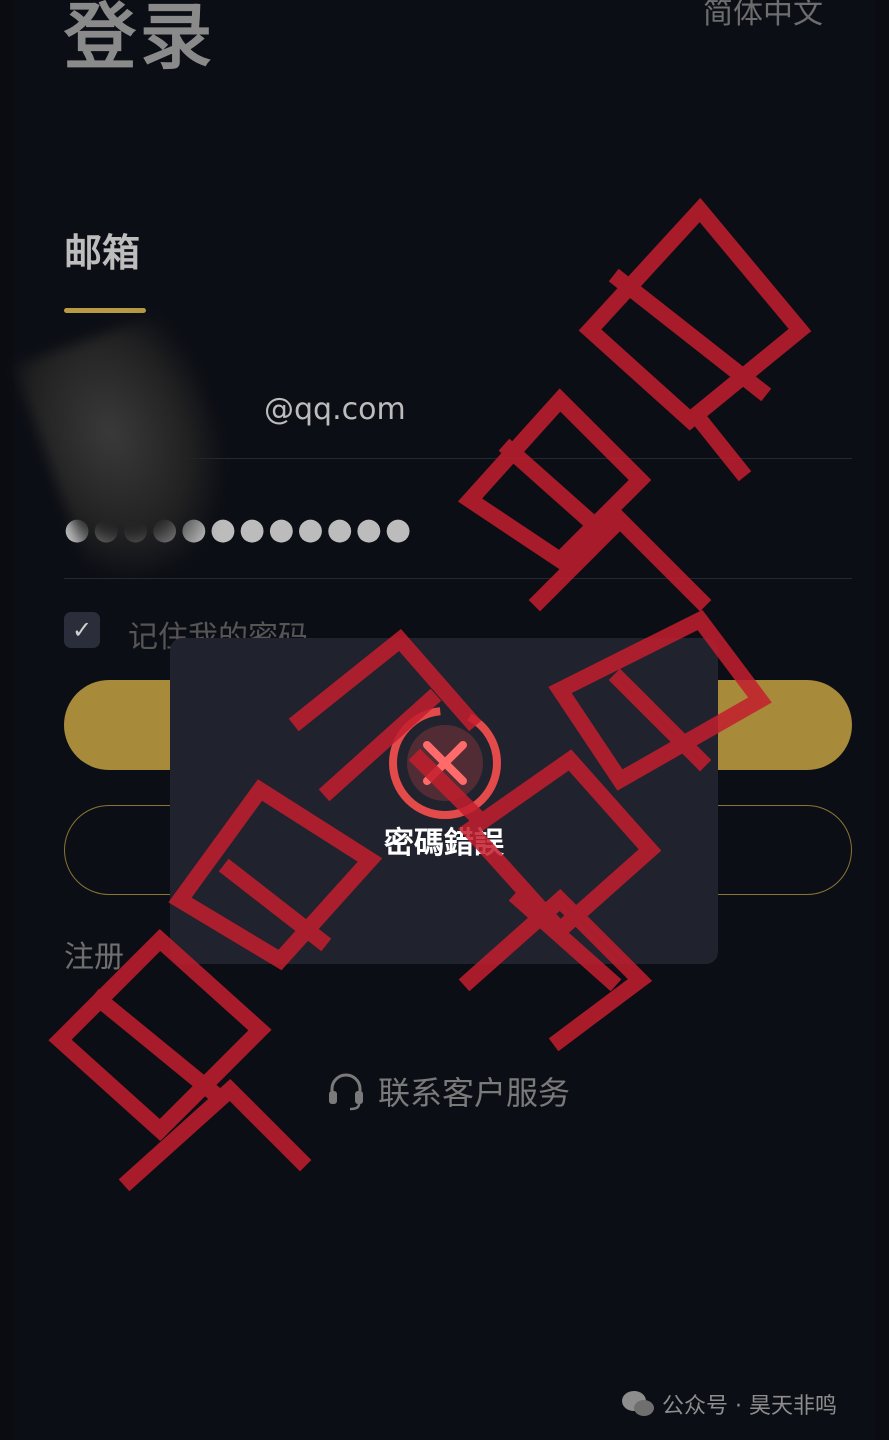 The height and width of the screenshot is (1440, 889). I want to click on active-tab-indicator, so click(105, 310).